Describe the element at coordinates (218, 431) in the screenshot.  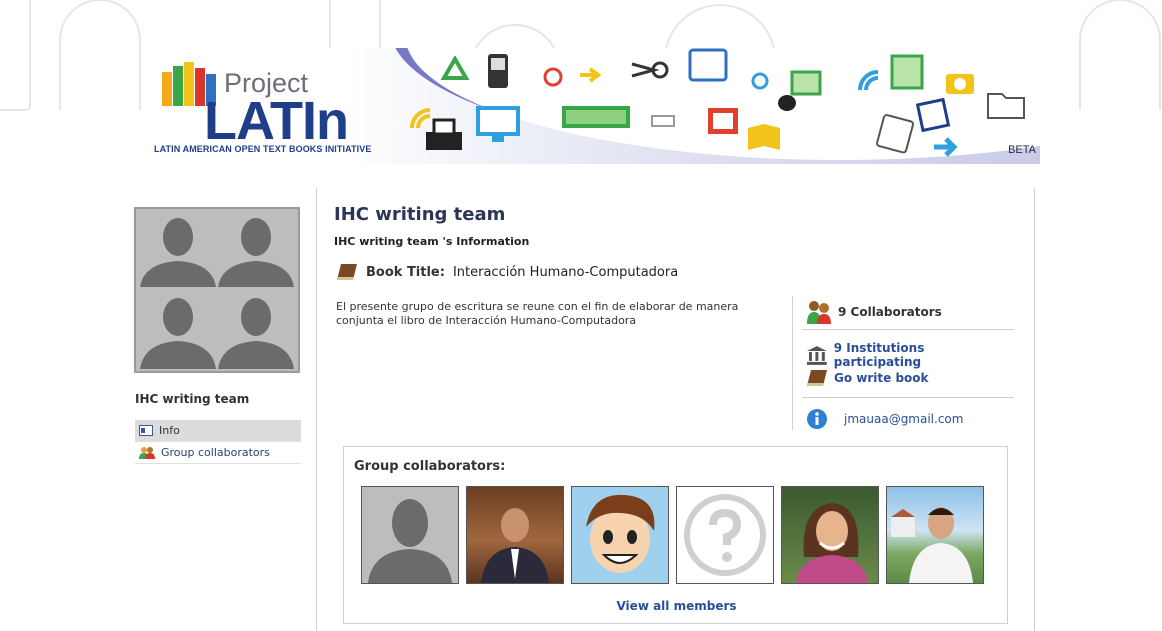
I see `sidebar-item-info: Info` at that location.